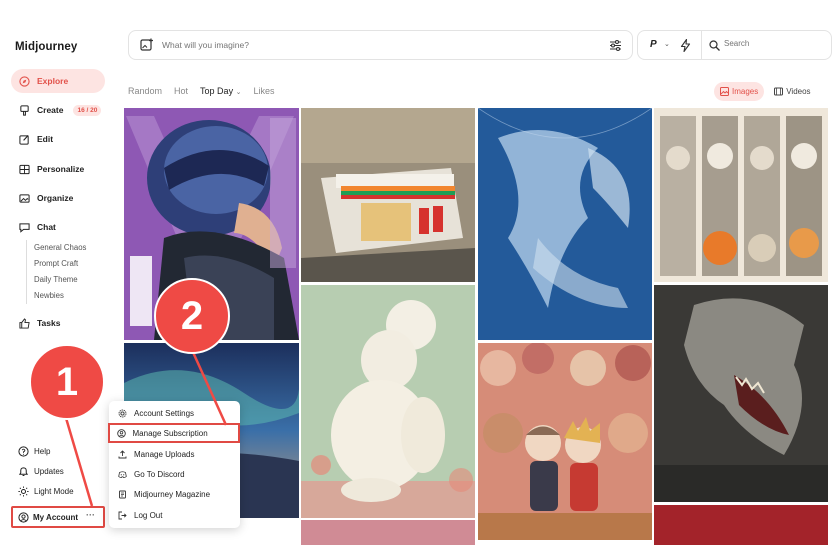 Image resolution: width=840 pixels, height=560 pixels. I want to click on image-icon, so click(724, 91).